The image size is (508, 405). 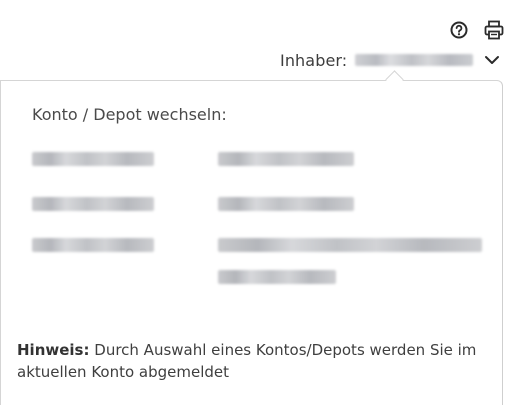 What do you see at coordinates (492, 60) in the screenshot?
I see `chevron-down-icon` at bounding box center [492, 60].